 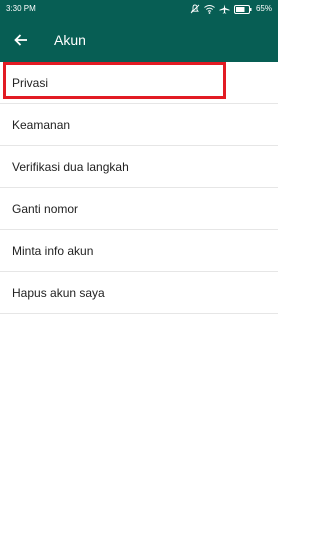 What do you see at coordinates (30, 83) in the screenshot?
I see `menu-item-label: Privasi` at bounding box center [30, 83].